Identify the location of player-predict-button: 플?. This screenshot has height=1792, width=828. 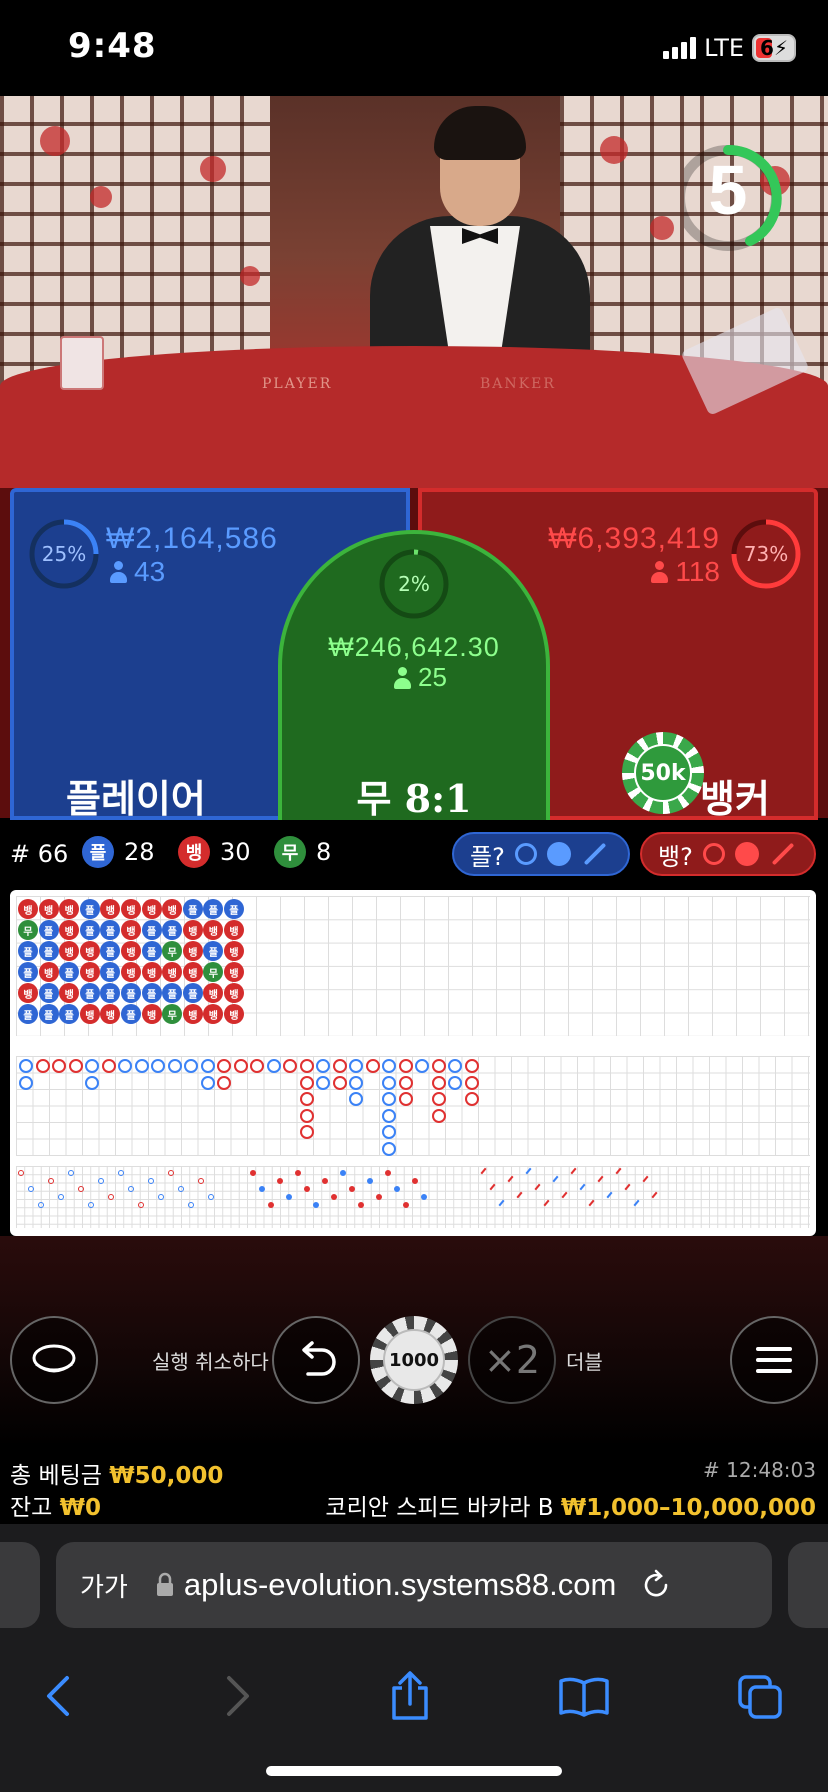
(541, 854).